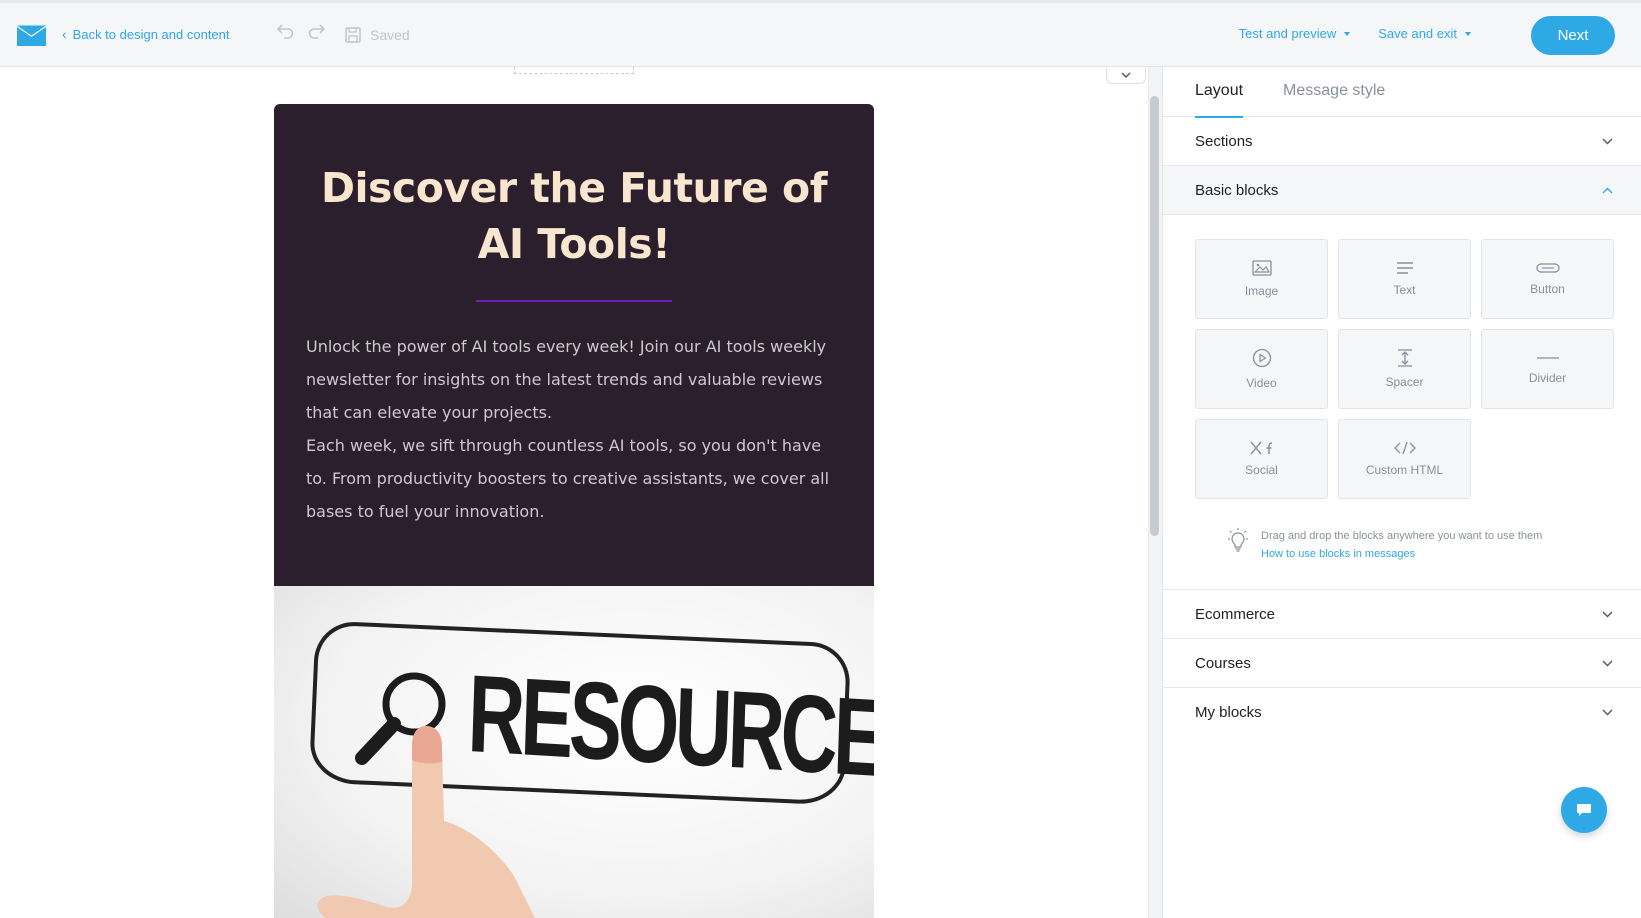  Describe the element at coordinates (1547, 369) in the screenshot. I see `block-divider: Divider` at that location.